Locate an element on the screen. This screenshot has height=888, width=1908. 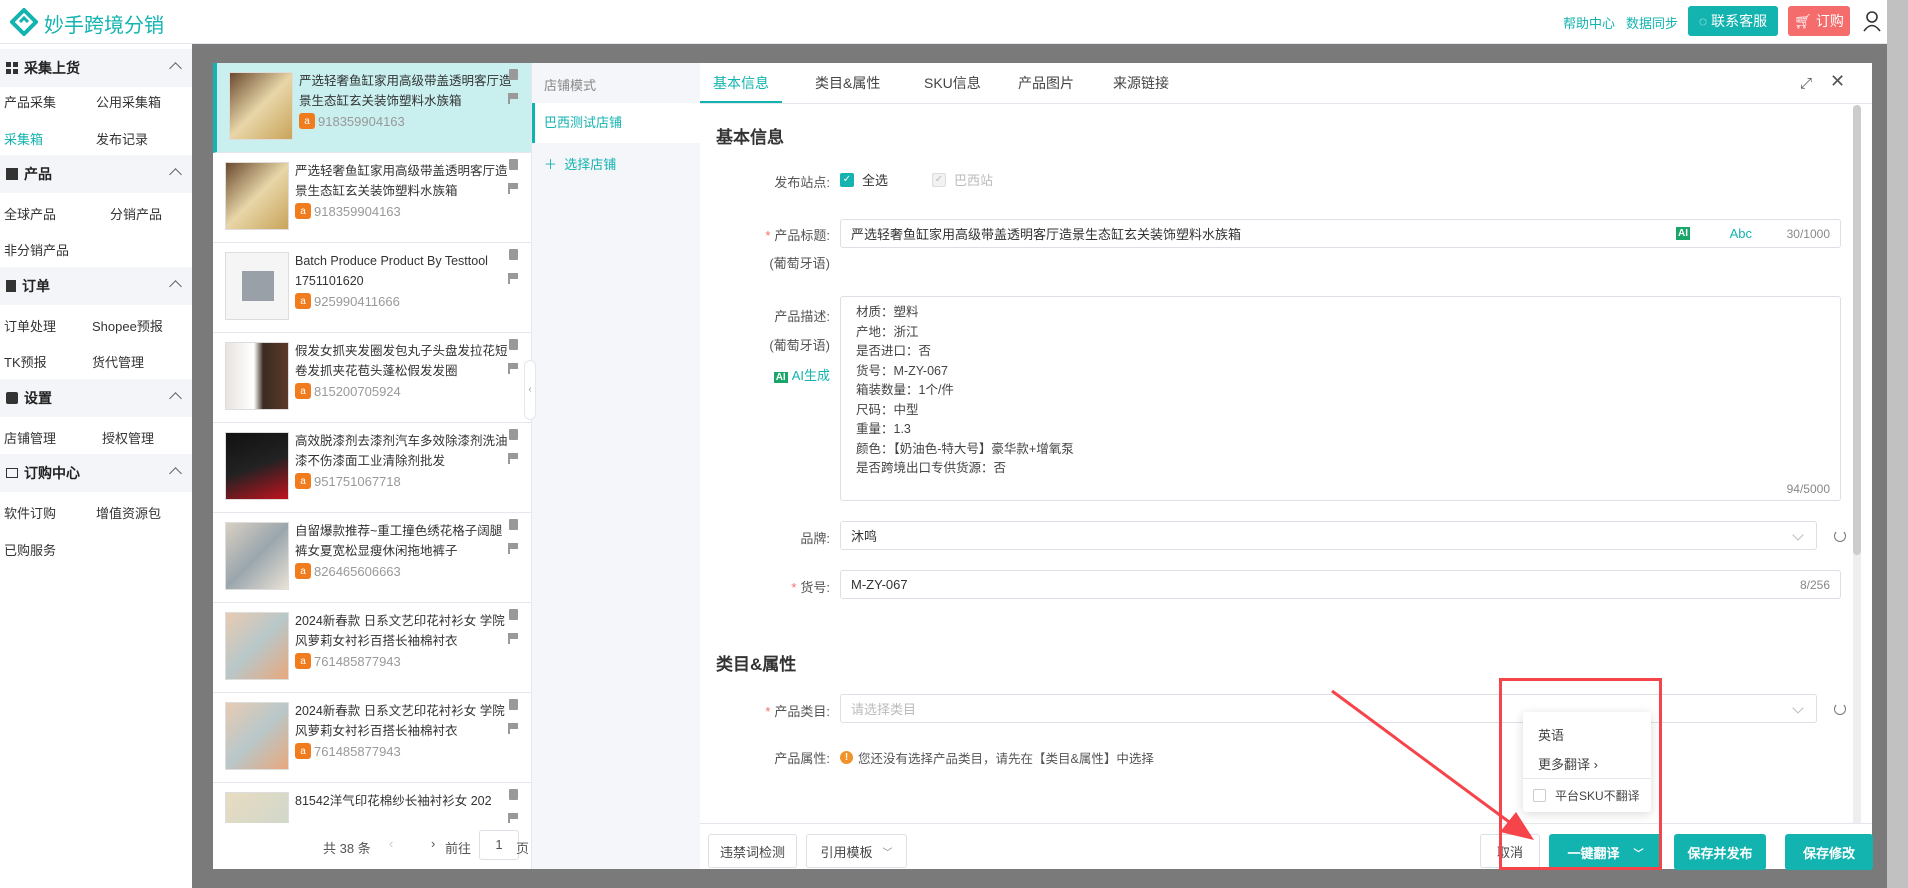
collapse-list-icon: ‹ is located at coordinates (530, 390).